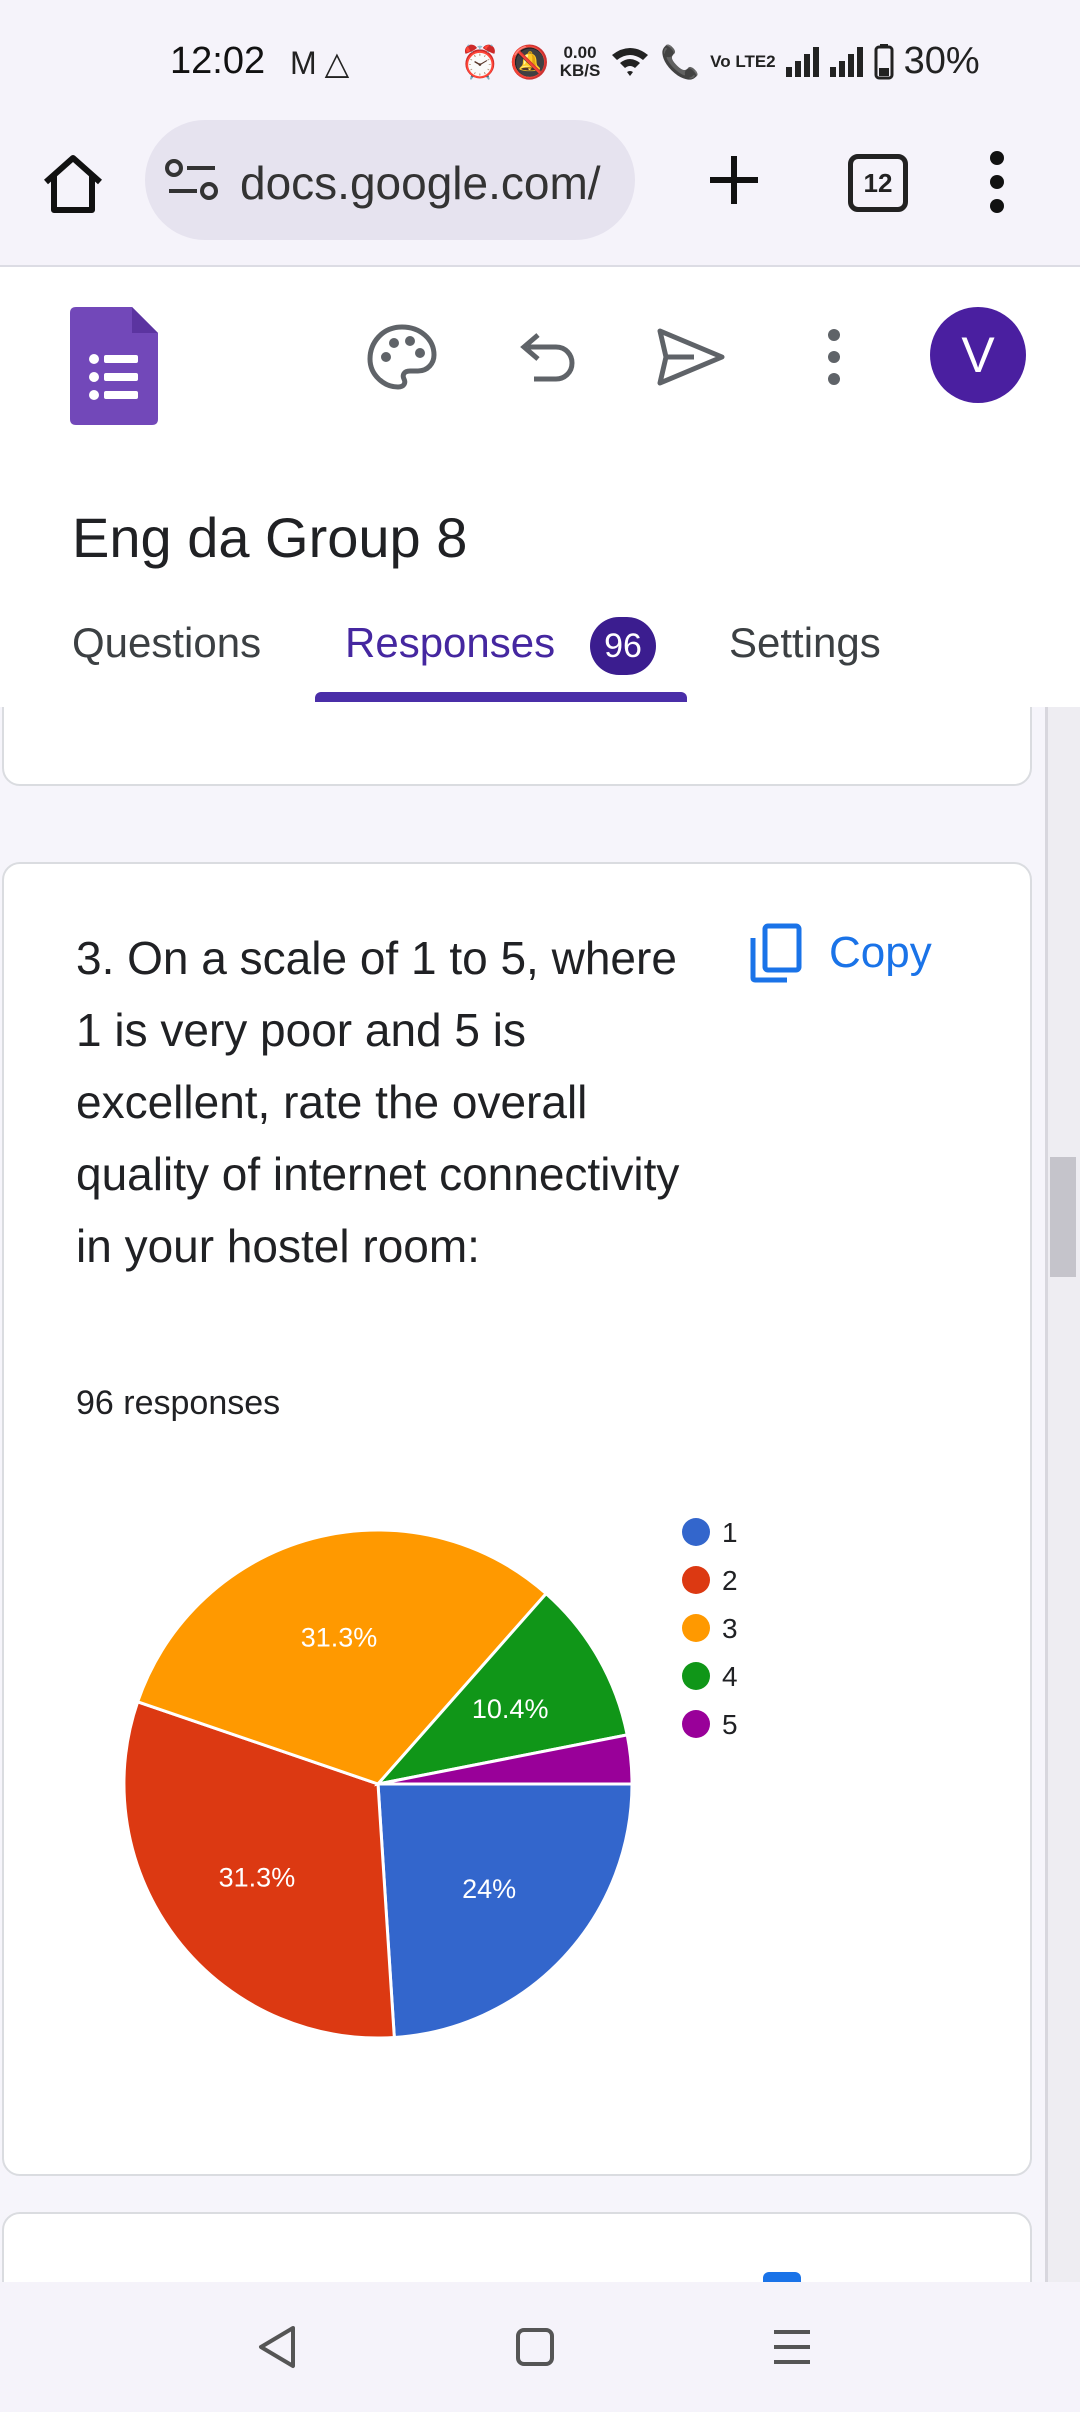 The height and width of the screenshot is (2412, 1080). I want to click on browser-toolbar: docs.google.com/ 12, so click(540, 193).